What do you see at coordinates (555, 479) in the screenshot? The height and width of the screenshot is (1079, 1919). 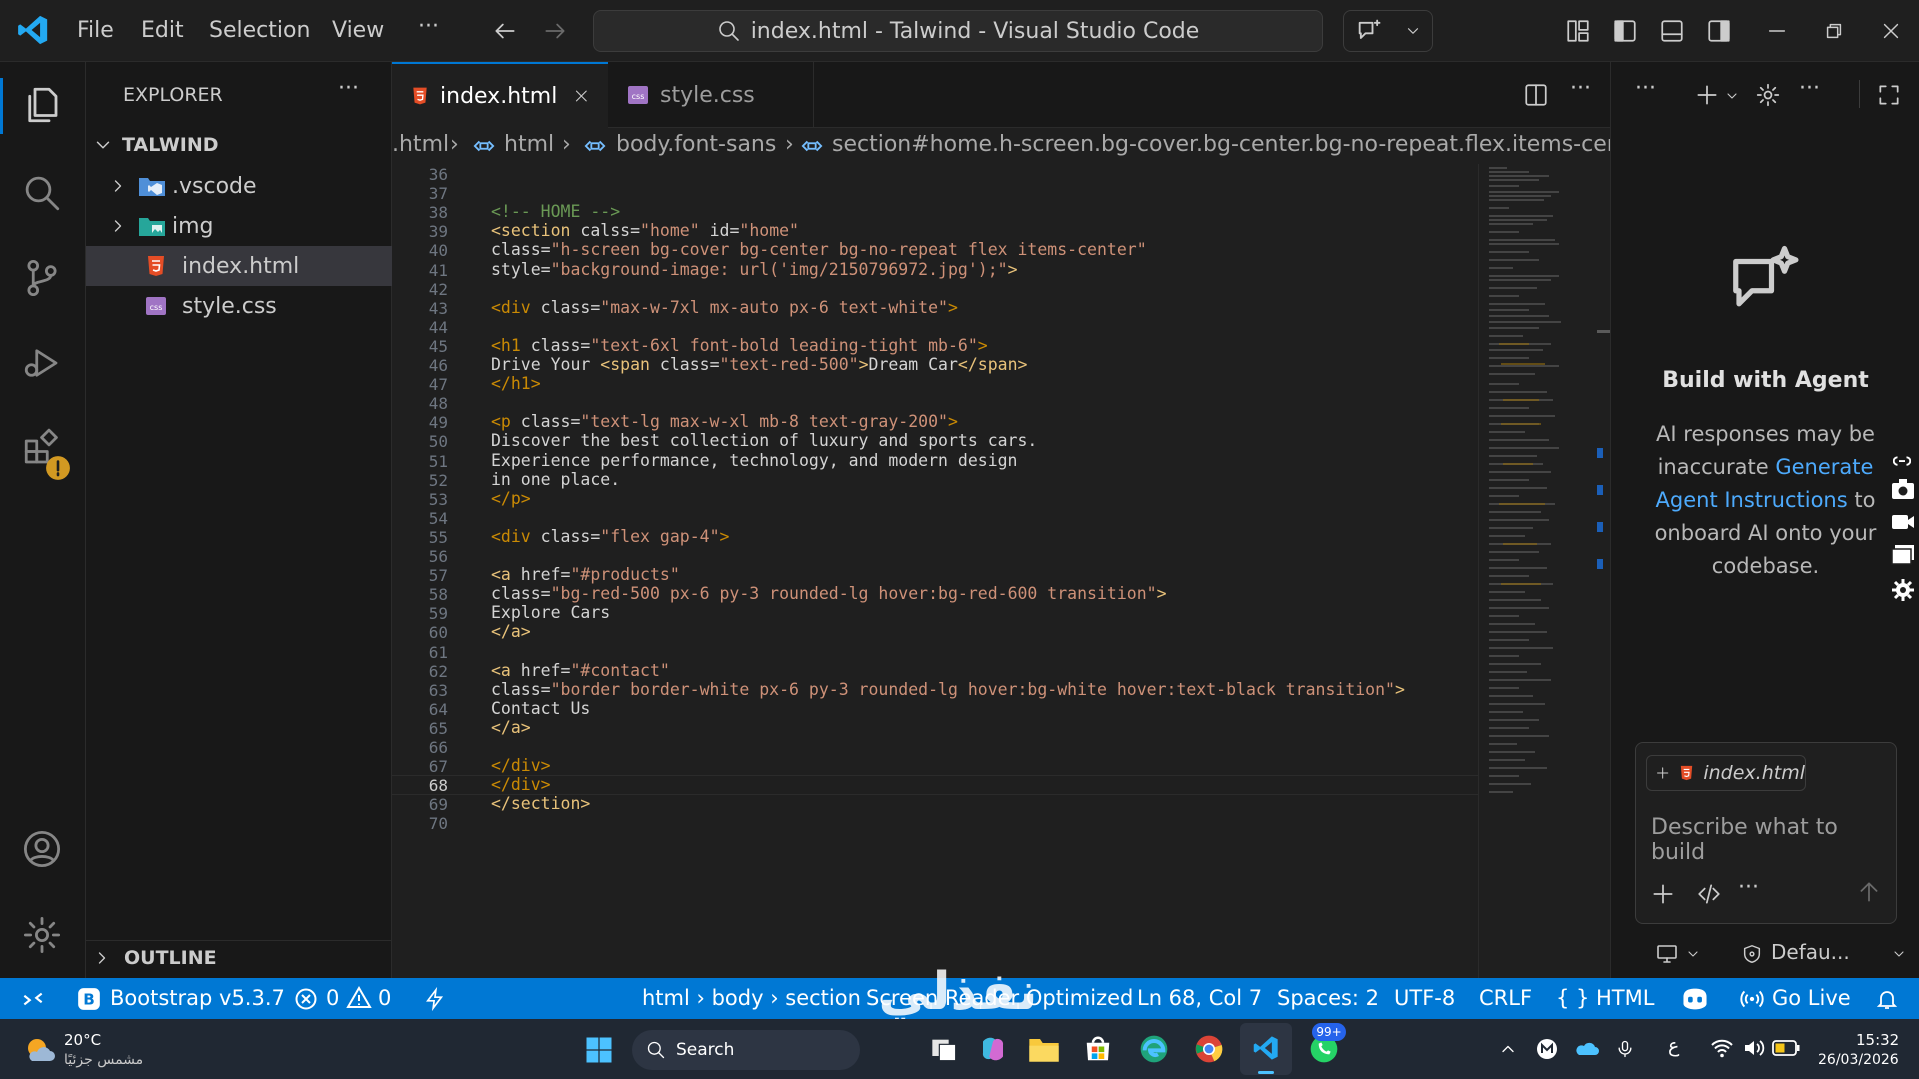 I see `code-line: in one place.` at bounding box center [555, 479].